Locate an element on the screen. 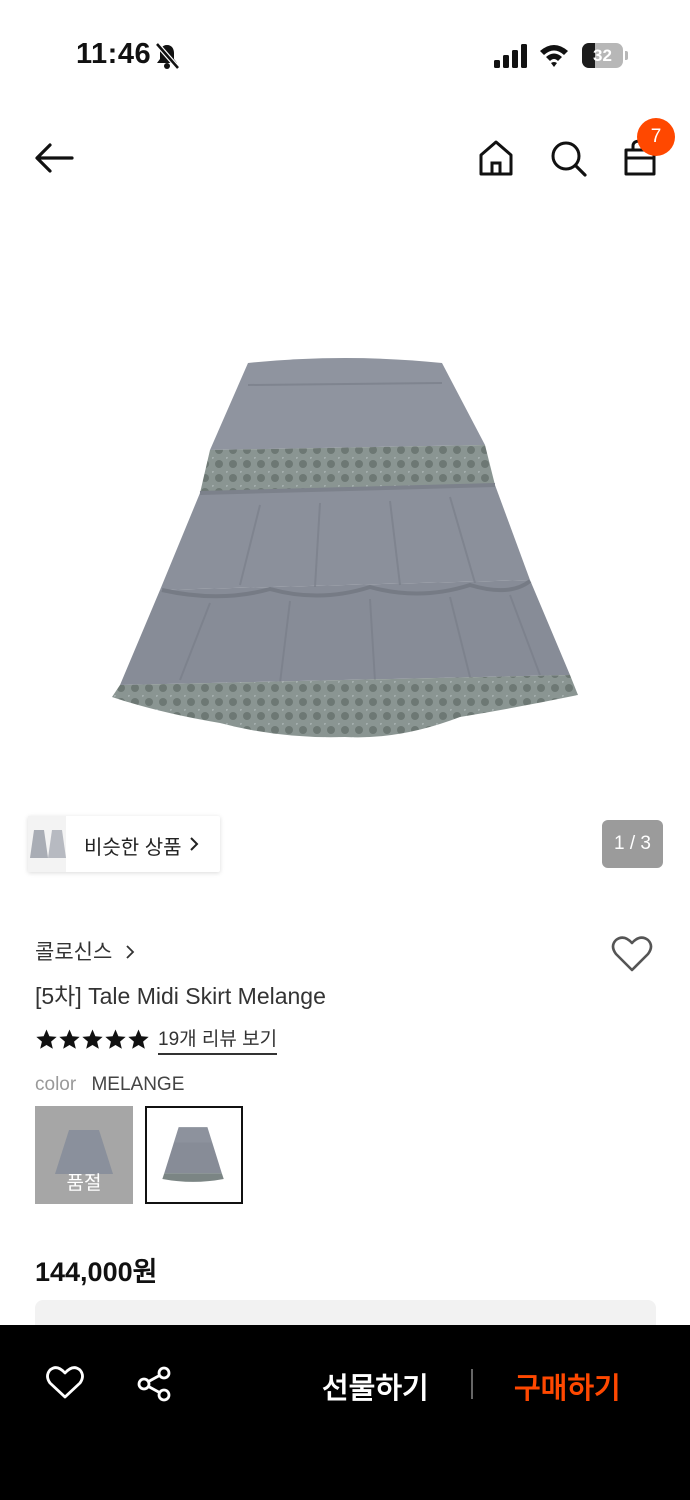 This screenshot has height=1500, width=690. share-icon is located at coordinates (154, 1384).